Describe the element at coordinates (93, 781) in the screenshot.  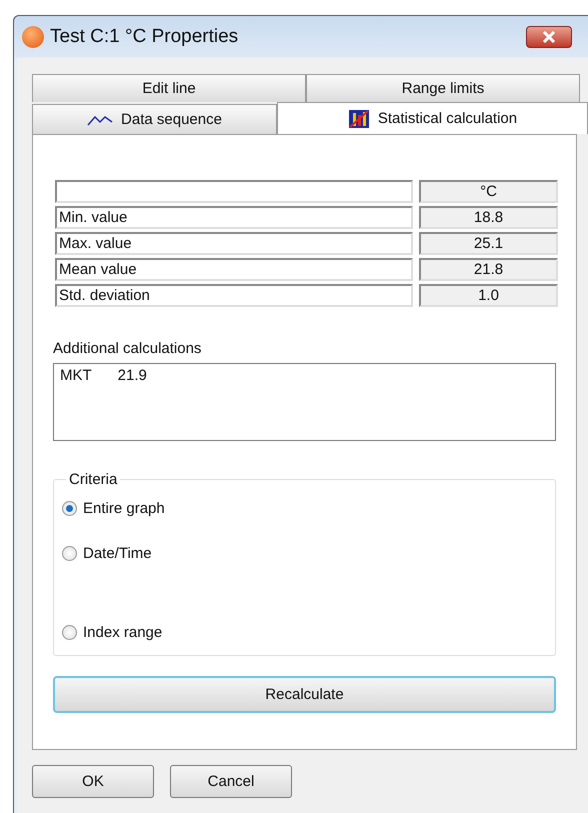
I see `ok-button: OK` at that location.